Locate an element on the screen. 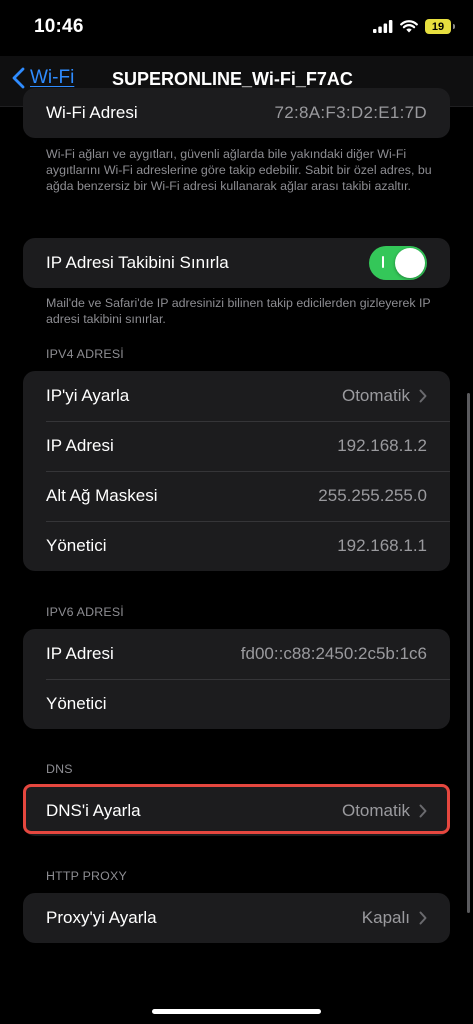 The width and height of the screenshot is (473, 1024). wifi-address-label: Wi-Fi Adresi is located at coordinates (92, 112).